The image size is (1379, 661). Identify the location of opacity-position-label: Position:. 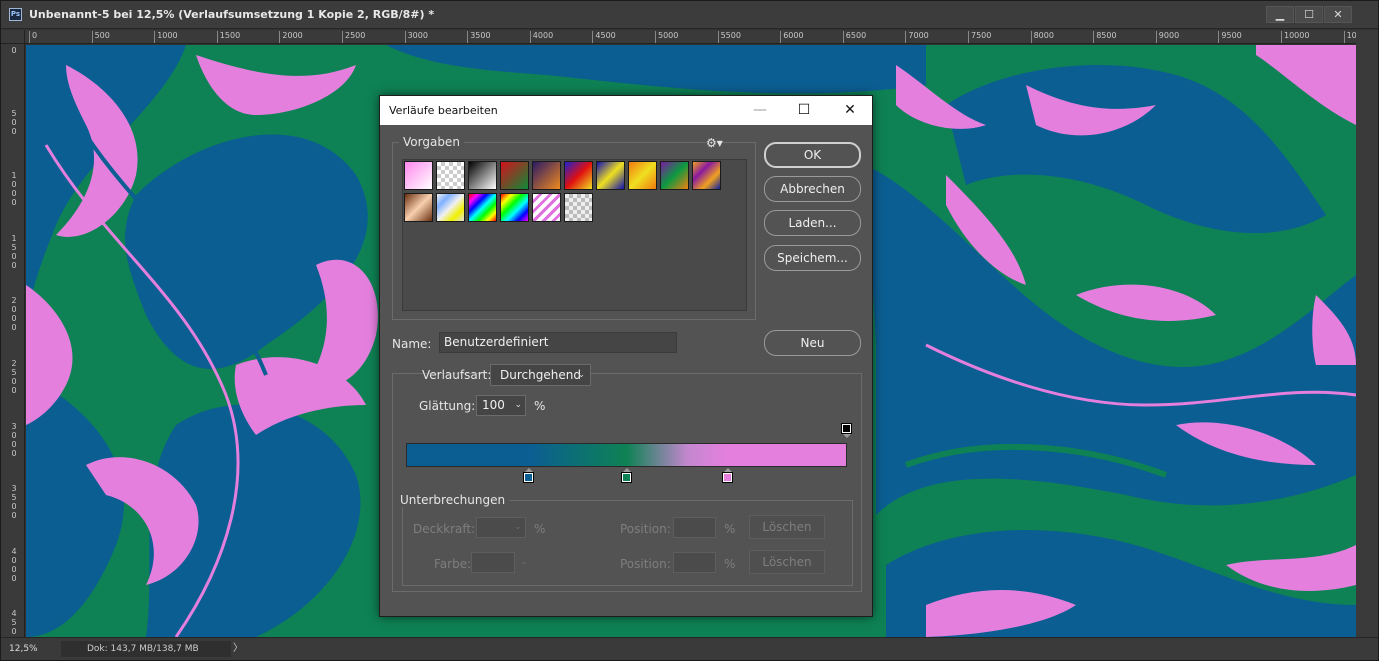
(645, 529).